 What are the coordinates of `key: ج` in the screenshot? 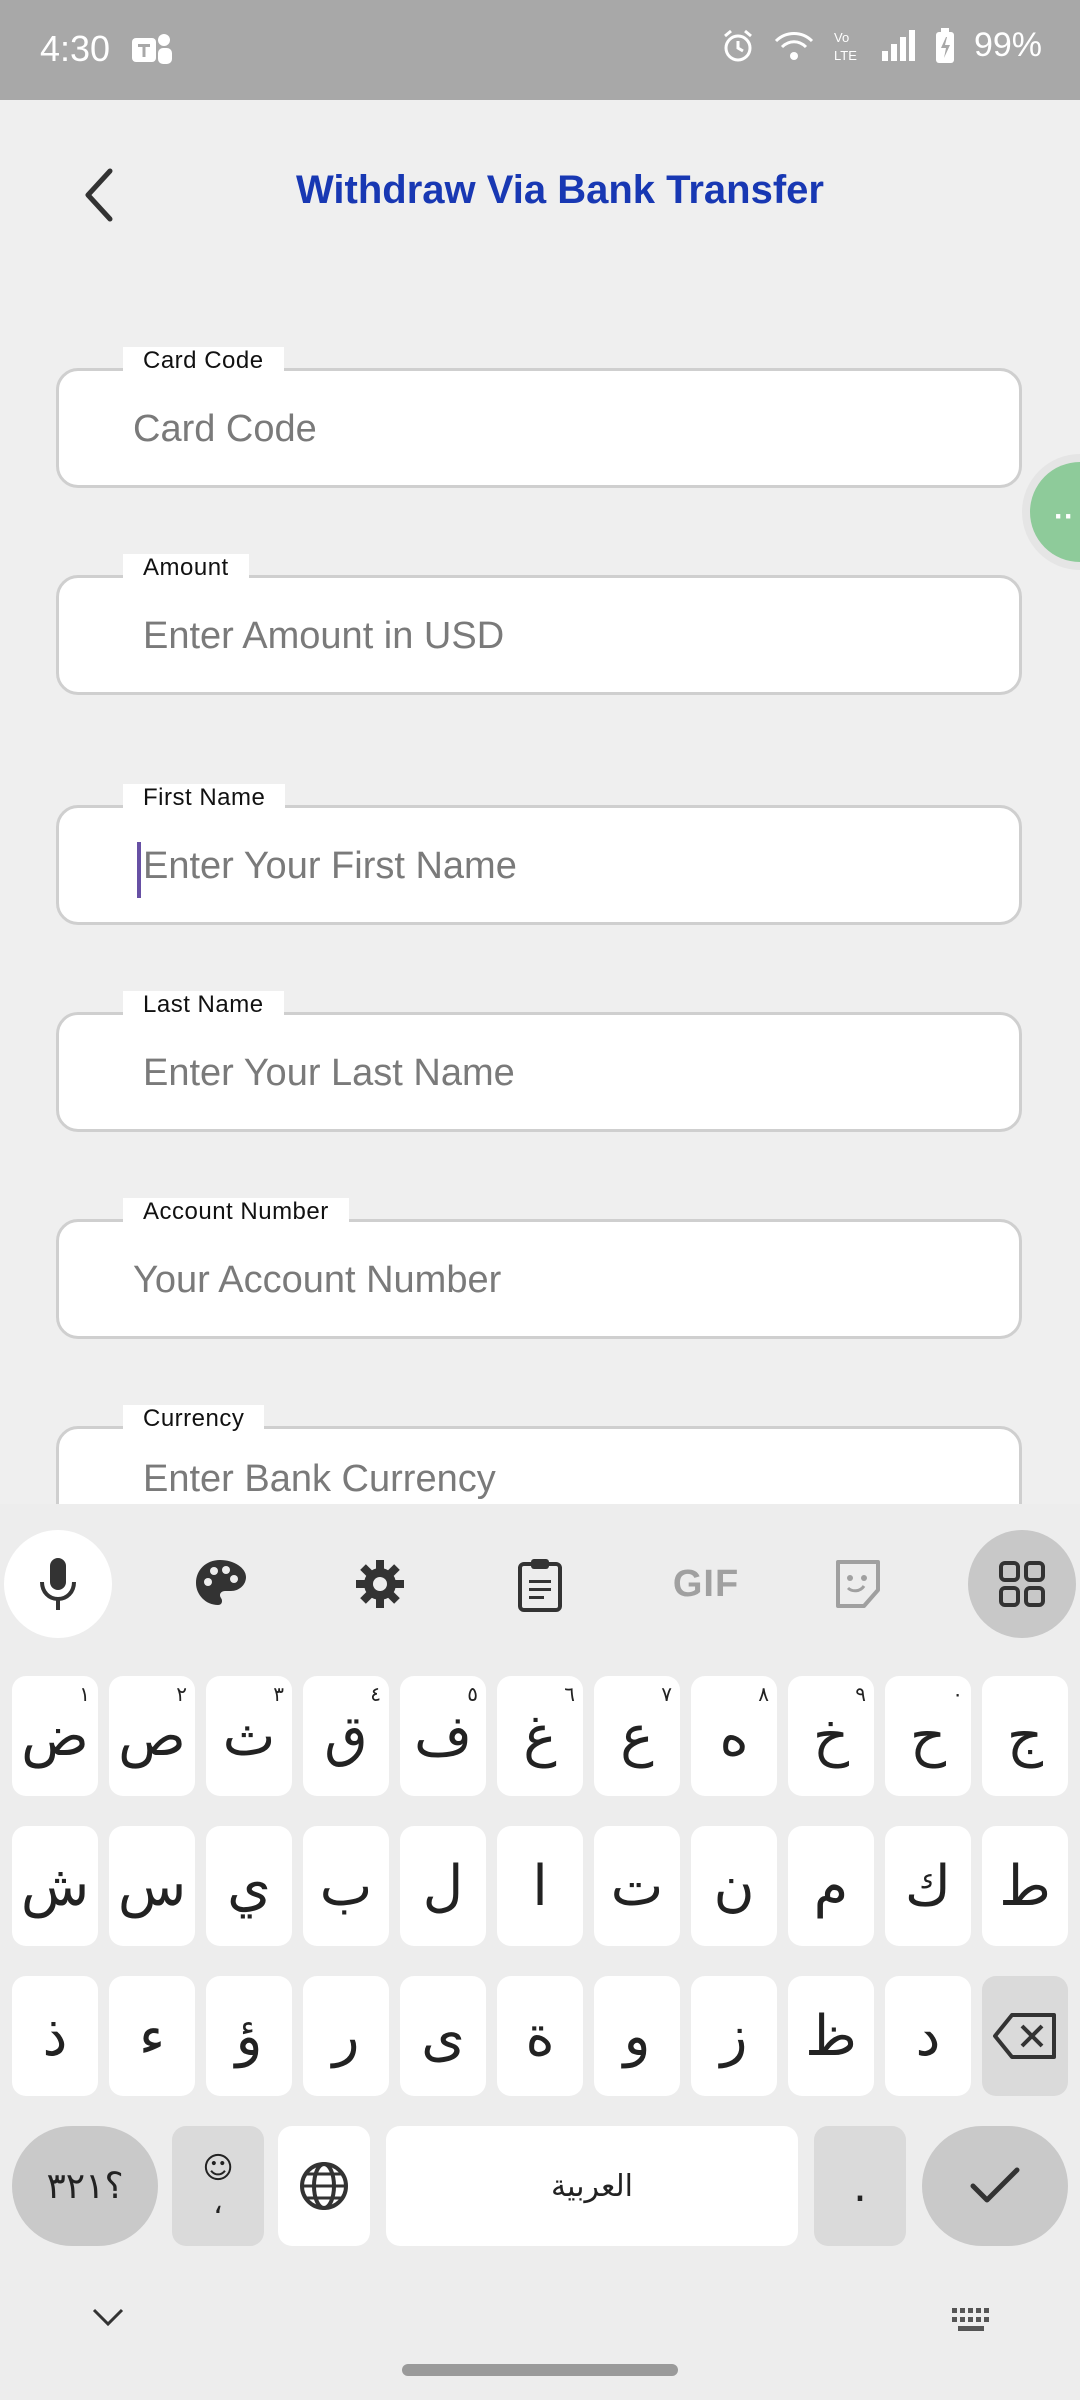 It's located at (1025, 1736).